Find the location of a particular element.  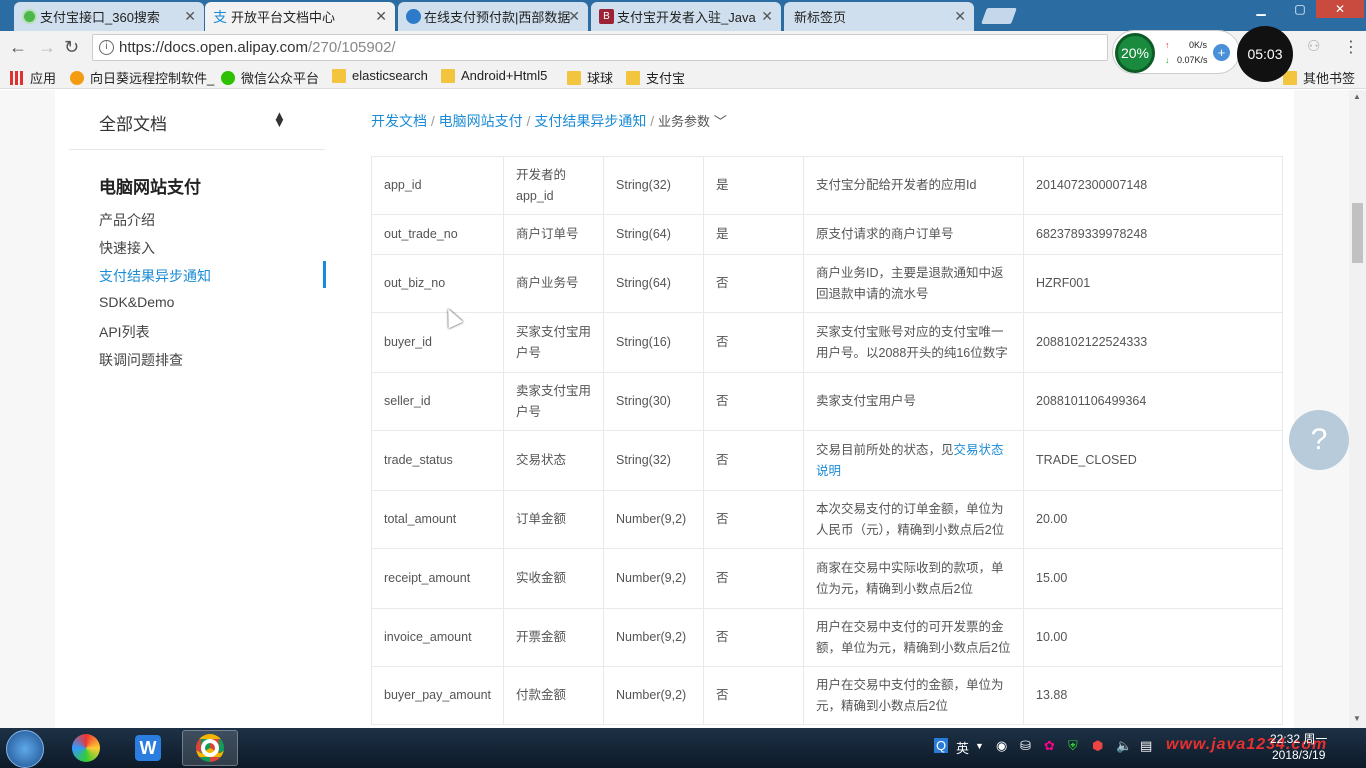

forward-icon: → is located at coordinates (47, 47).